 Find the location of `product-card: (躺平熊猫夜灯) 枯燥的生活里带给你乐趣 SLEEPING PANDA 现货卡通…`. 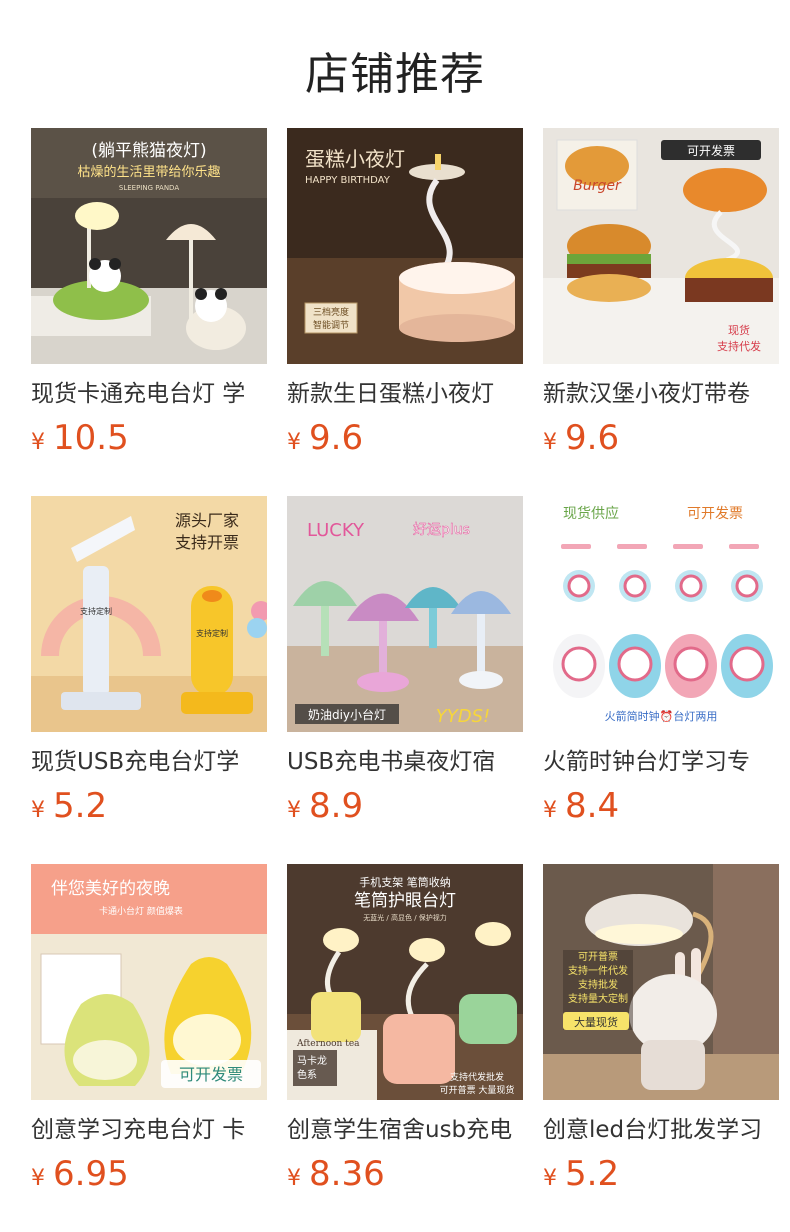

product-card: (躺平熊猫夜灯) 枯燥的生活里带给你乐趣 SLEEPING PANDA 现货卡通… is located at coordinates (149, 312).